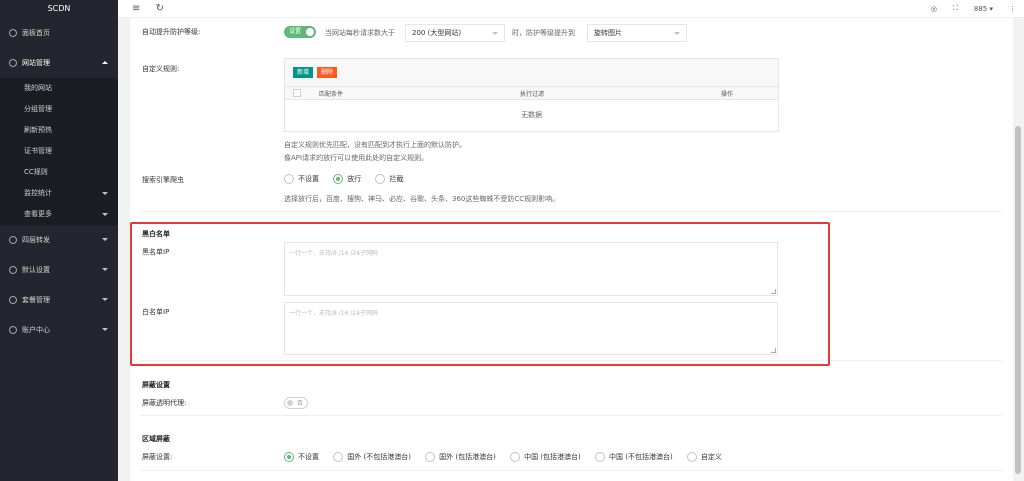  I want to click on region-option-foreign-excl: 国外 (不包括港澳台), so click(372, 457).